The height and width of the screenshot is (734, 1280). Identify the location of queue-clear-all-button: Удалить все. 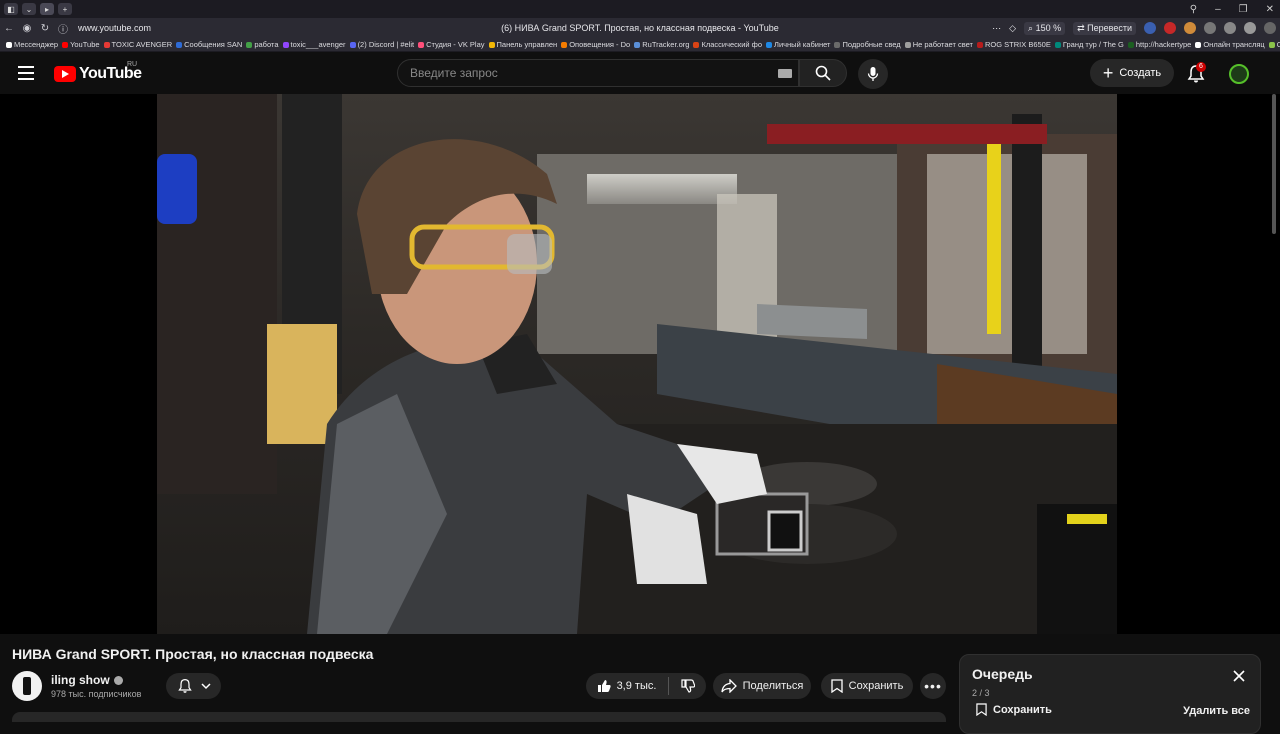
(1216, 711).